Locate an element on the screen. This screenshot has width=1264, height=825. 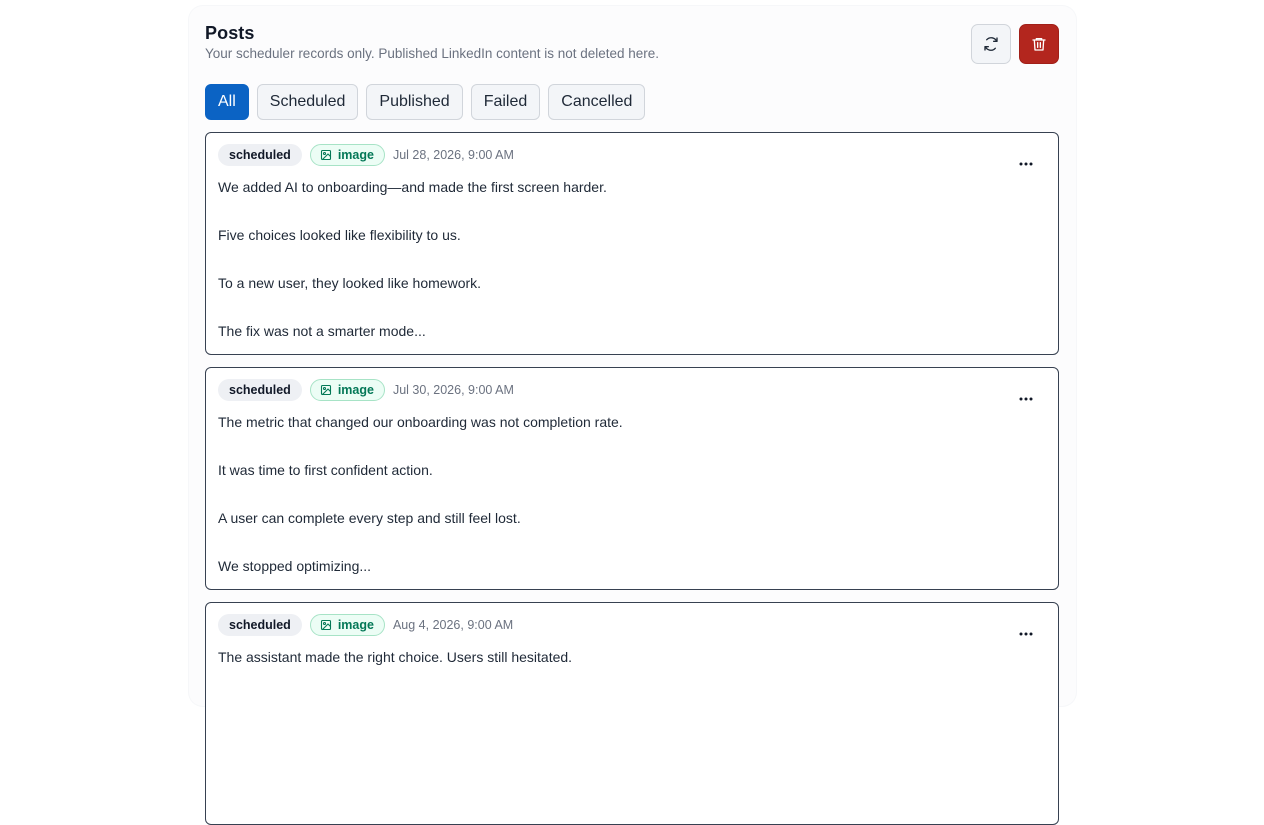
delete-all-button is located at coordinates (1039, 44).